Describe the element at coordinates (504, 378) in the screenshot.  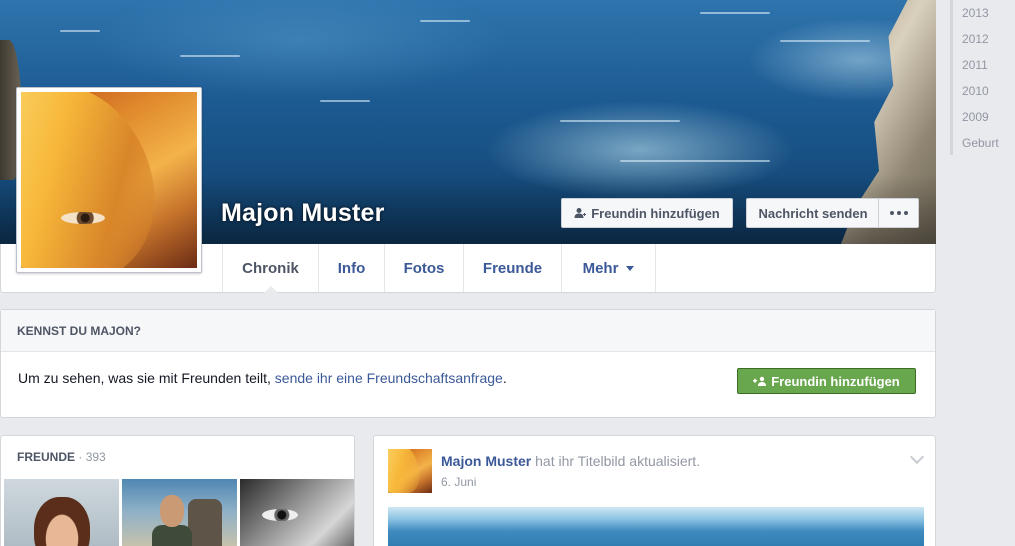
I see `know-her-text-suffix: .` at that location.